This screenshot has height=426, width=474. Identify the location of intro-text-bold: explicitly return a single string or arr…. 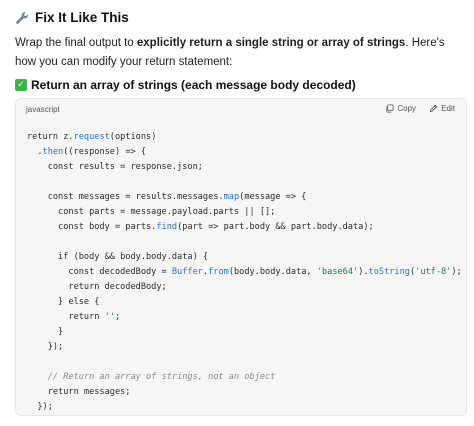
(271, 43).